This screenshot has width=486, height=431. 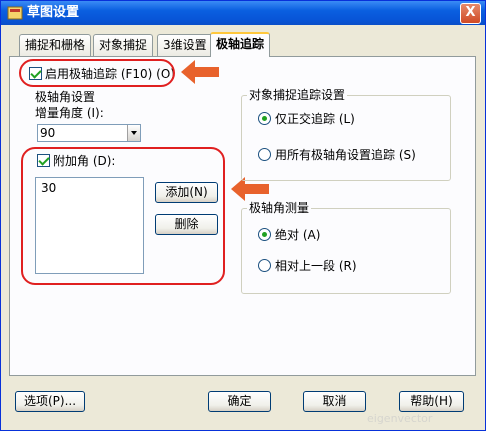 I want to click on delete-angle-button: 删除, so click(x=186, y=224).